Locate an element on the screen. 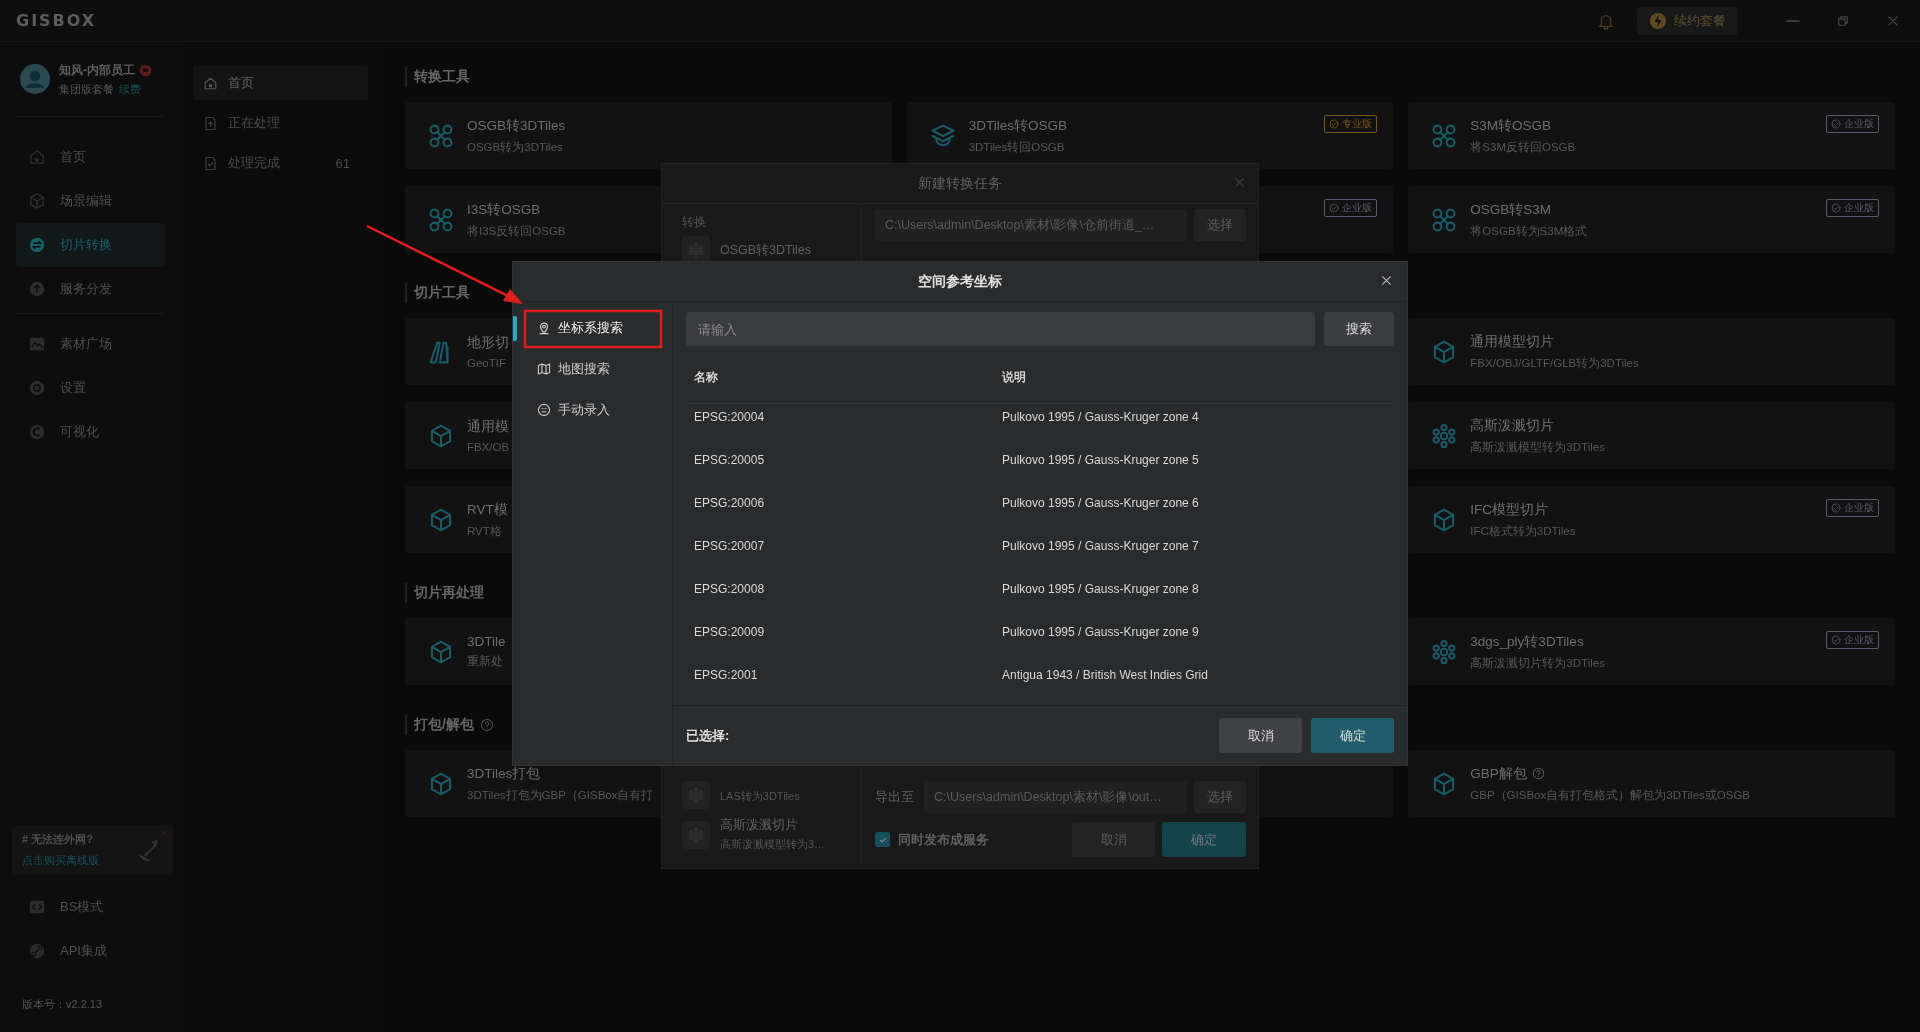  card-subtitle: 将OSGB转为S3M格式 is located at coordinates (1529, 231).